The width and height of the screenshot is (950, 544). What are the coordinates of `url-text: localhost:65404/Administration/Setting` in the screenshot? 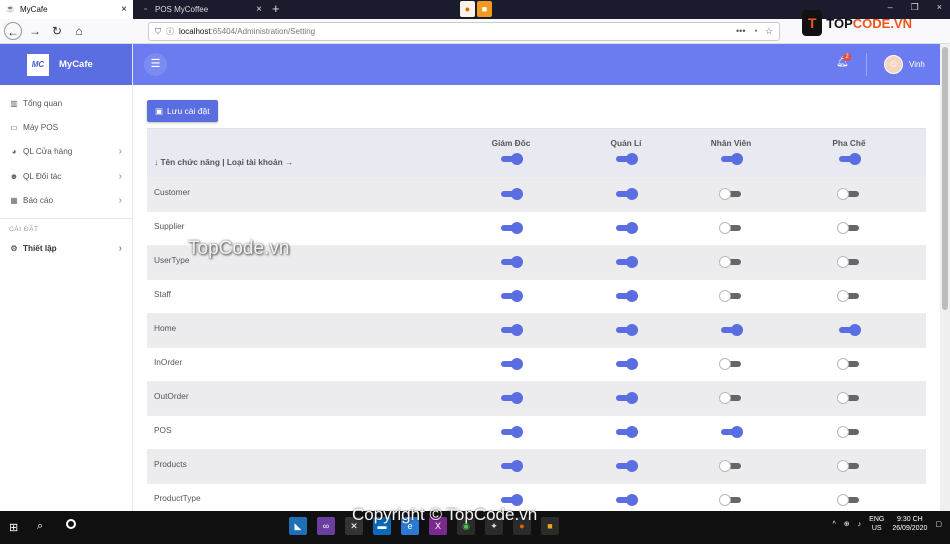 It's located at (457, 31).